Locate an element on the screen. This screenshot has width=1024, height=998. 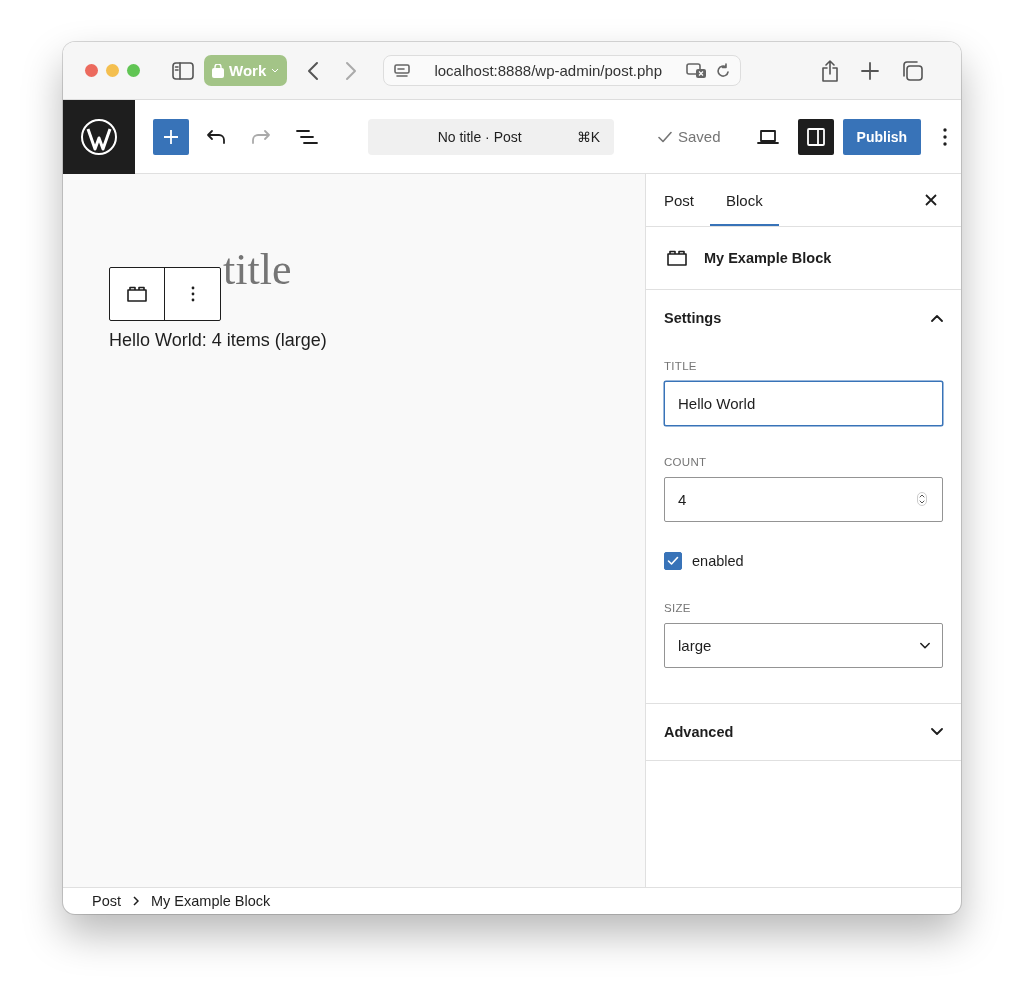
publish-button: Publish is located at coordinates (882, 136).